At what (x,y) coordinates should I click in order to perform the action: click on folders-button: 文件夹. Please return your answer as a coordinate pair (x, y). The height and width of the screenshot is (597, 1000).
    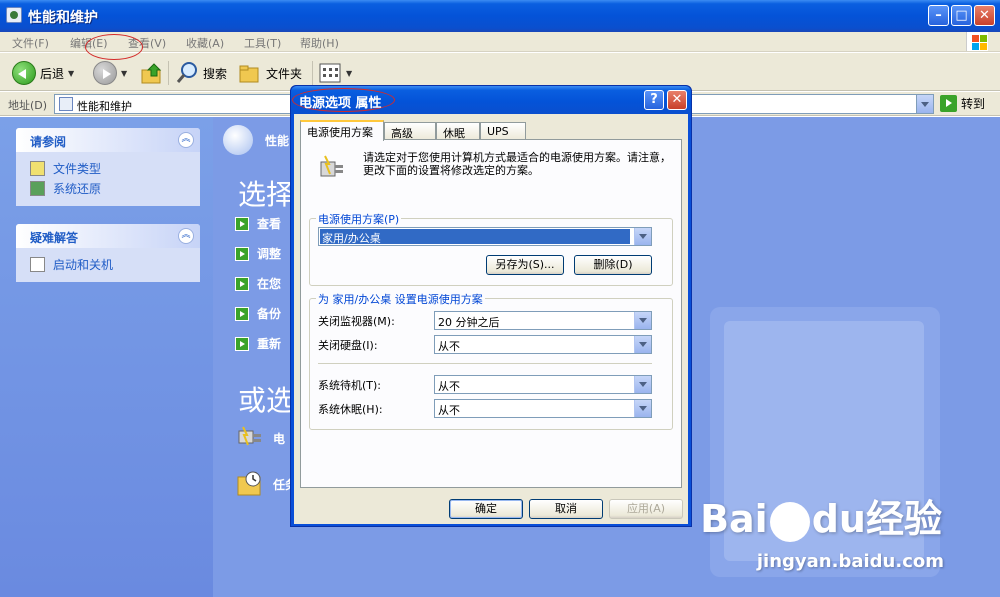
    Looking at the image, I should click on (270, 73).